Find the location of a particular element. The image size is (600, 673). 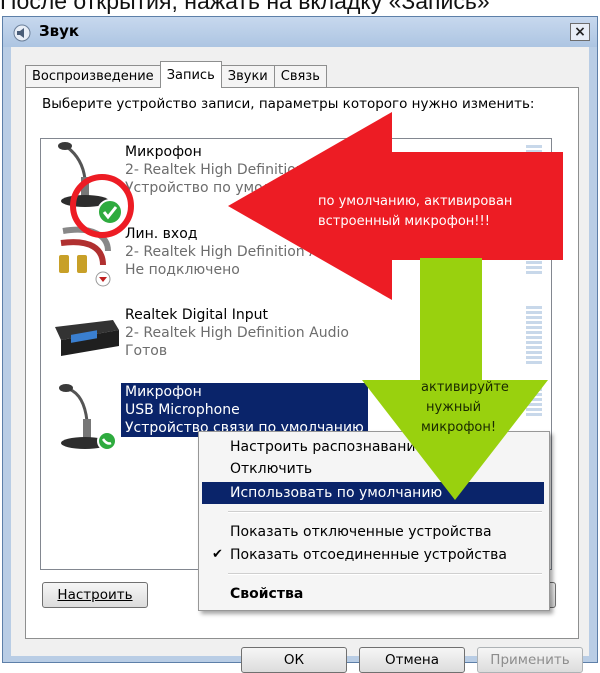

tab-communications: Связь is located at coordinates (300, 76).